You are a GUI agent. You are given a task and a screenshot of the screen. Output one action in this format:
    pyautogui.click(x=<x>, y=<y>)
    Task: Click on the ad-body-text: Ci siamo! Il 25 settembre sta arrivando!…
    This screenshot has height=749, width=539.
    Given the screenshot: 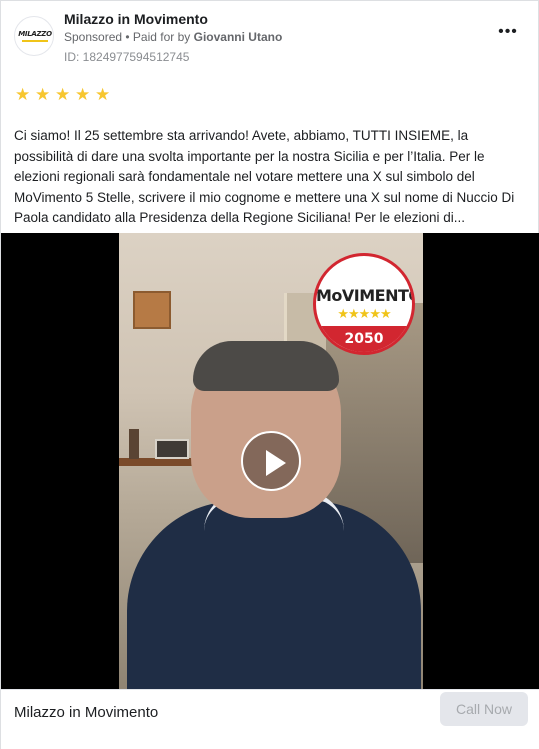 What is the action you would take?
    pyautogui.click(x=264, y=176)
    